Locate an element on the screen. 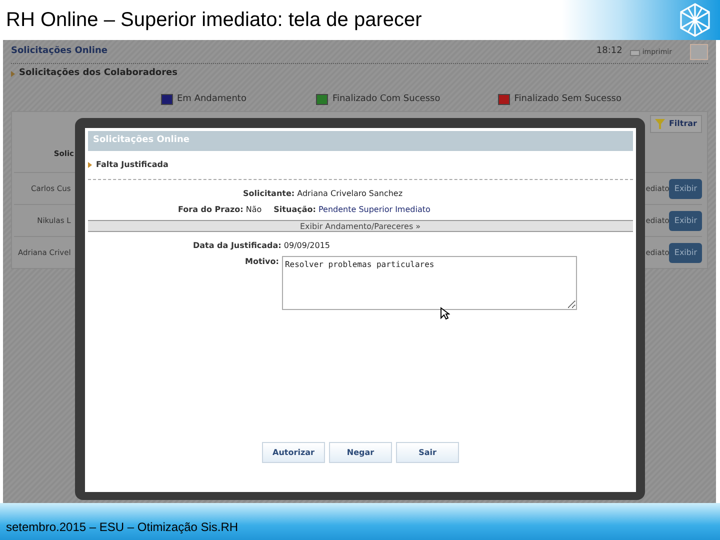 This screenshot has height=540, width=720. history-link: Exibir Andamento/Pareceres » is located at coordinates (360, 226).